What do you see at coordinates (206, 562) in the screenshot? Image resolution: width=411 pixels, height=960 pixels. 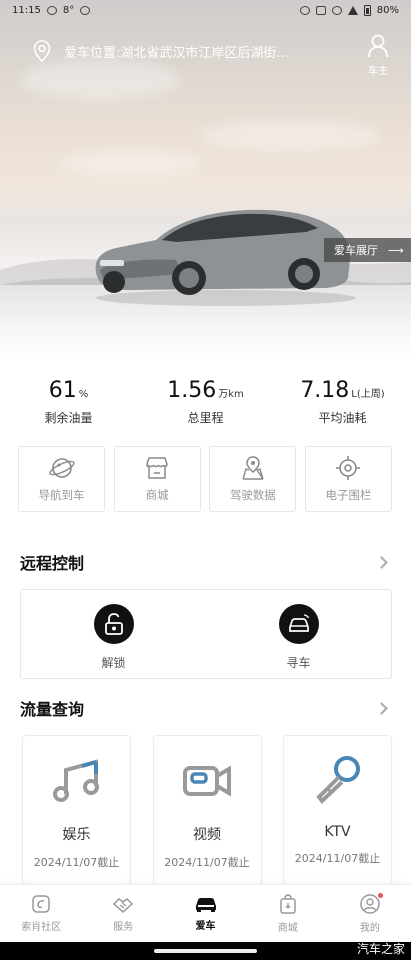 I see `remote-control-header: 远程控制` at bounding box center [206, 562].